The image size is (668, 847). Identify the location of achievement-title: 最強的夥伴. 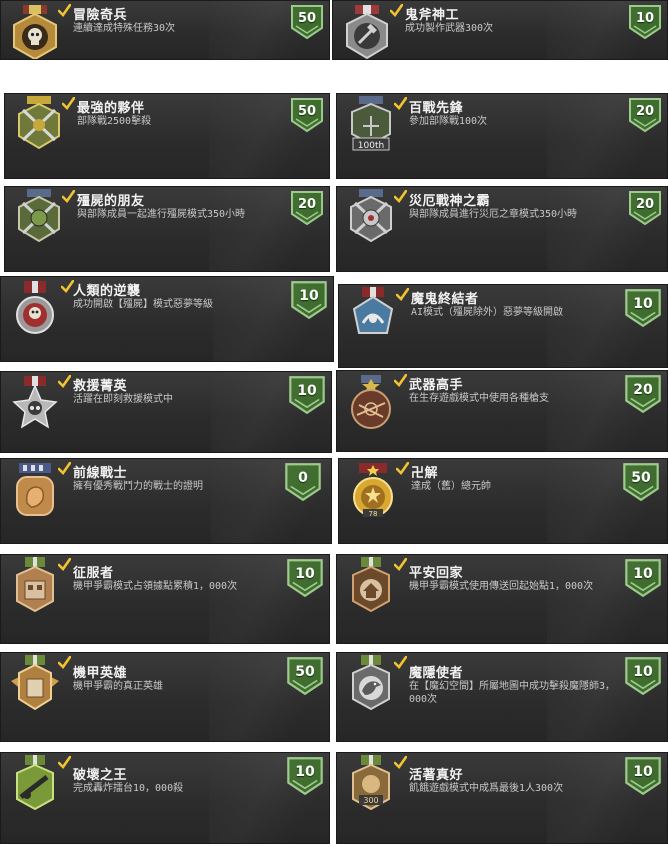
(111, 108).